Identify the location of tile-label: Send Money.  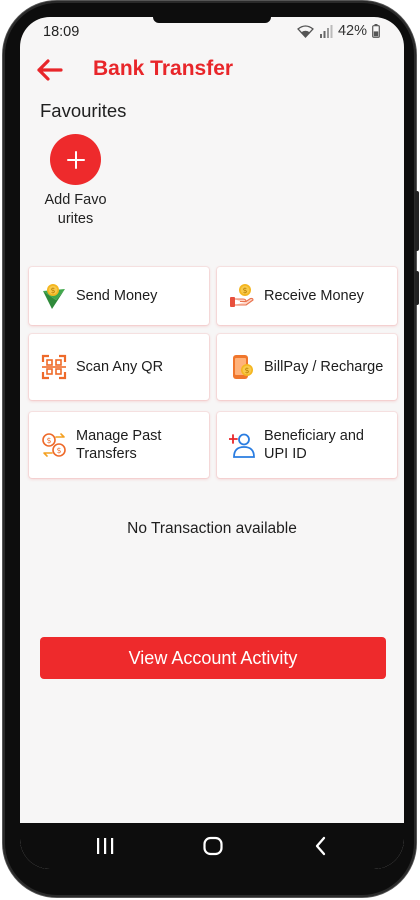
(117, 296).